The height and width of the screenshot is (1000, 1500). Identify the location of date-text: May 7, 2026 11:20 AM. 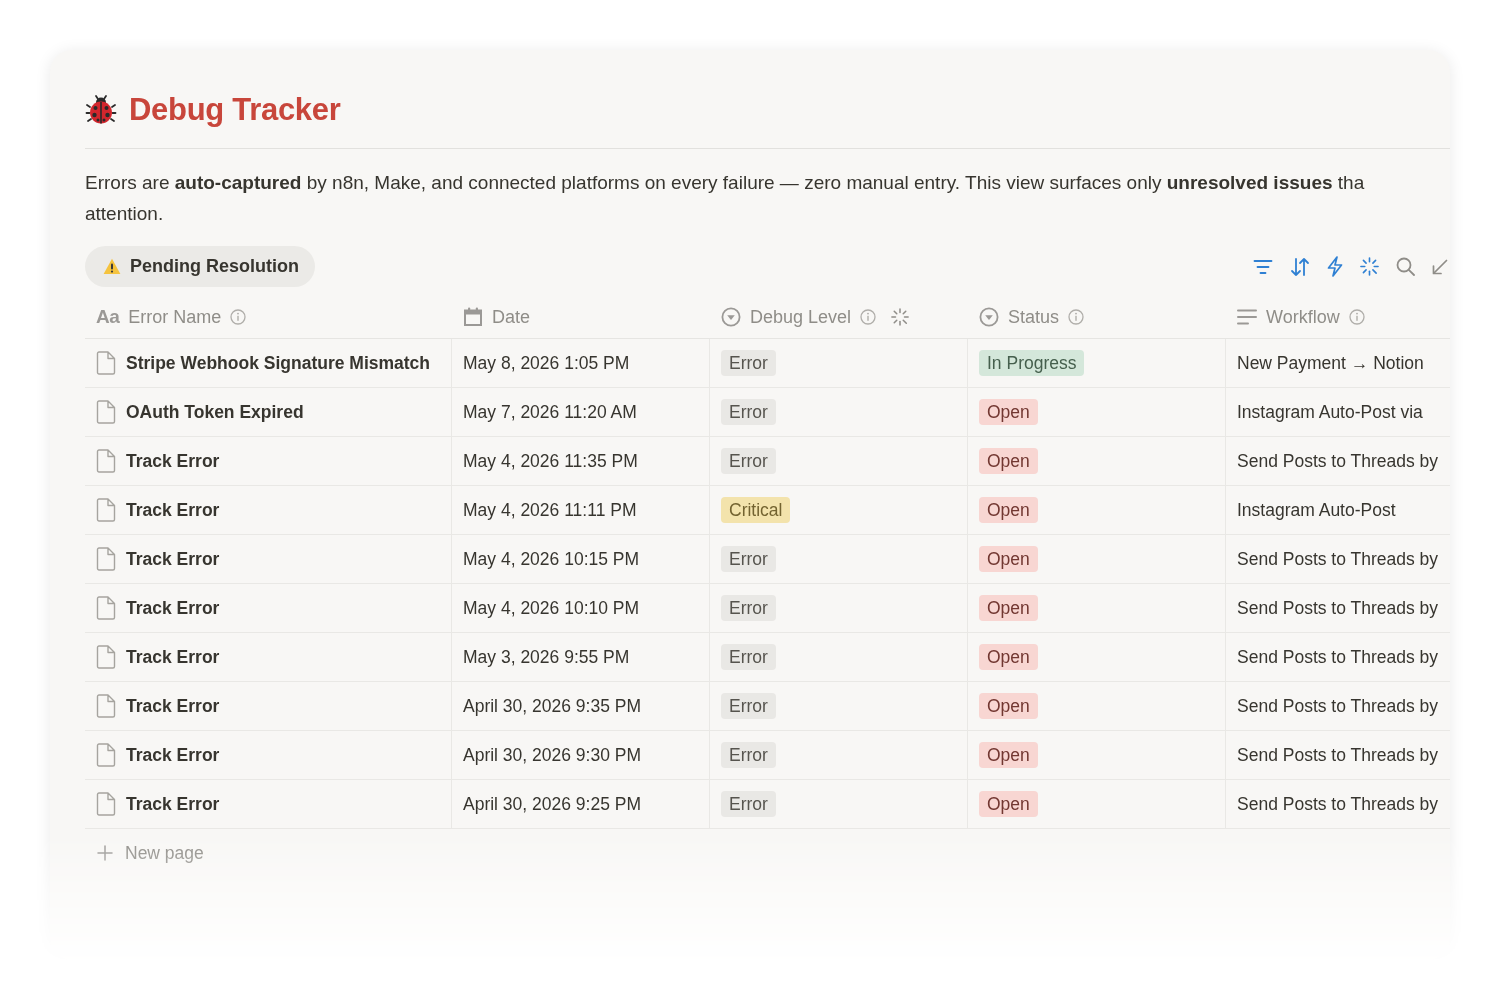
(550, 412).